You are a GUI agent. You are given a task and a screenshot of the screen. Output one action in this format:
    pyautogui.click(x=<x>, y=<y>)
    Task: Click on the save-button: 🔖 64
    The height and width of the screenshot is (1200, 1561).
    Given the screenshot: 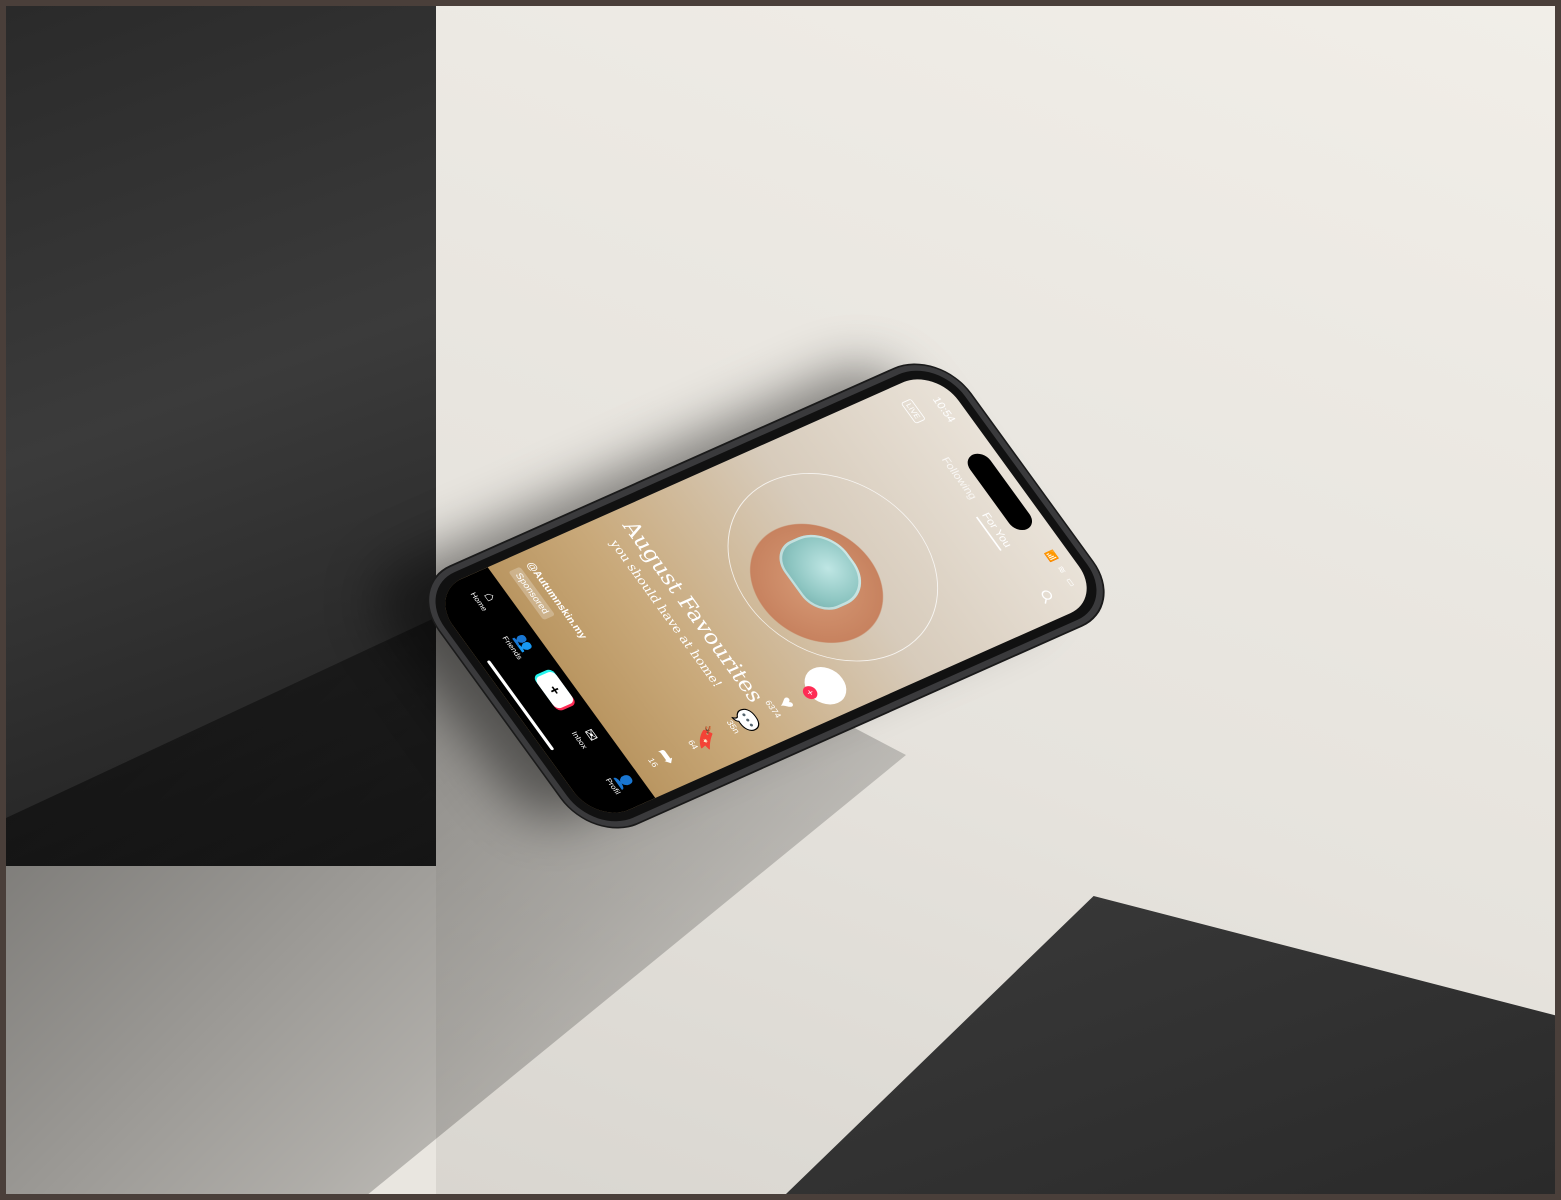 What is the action you would take?
    pyautogui.click(x=702, y=740)
    